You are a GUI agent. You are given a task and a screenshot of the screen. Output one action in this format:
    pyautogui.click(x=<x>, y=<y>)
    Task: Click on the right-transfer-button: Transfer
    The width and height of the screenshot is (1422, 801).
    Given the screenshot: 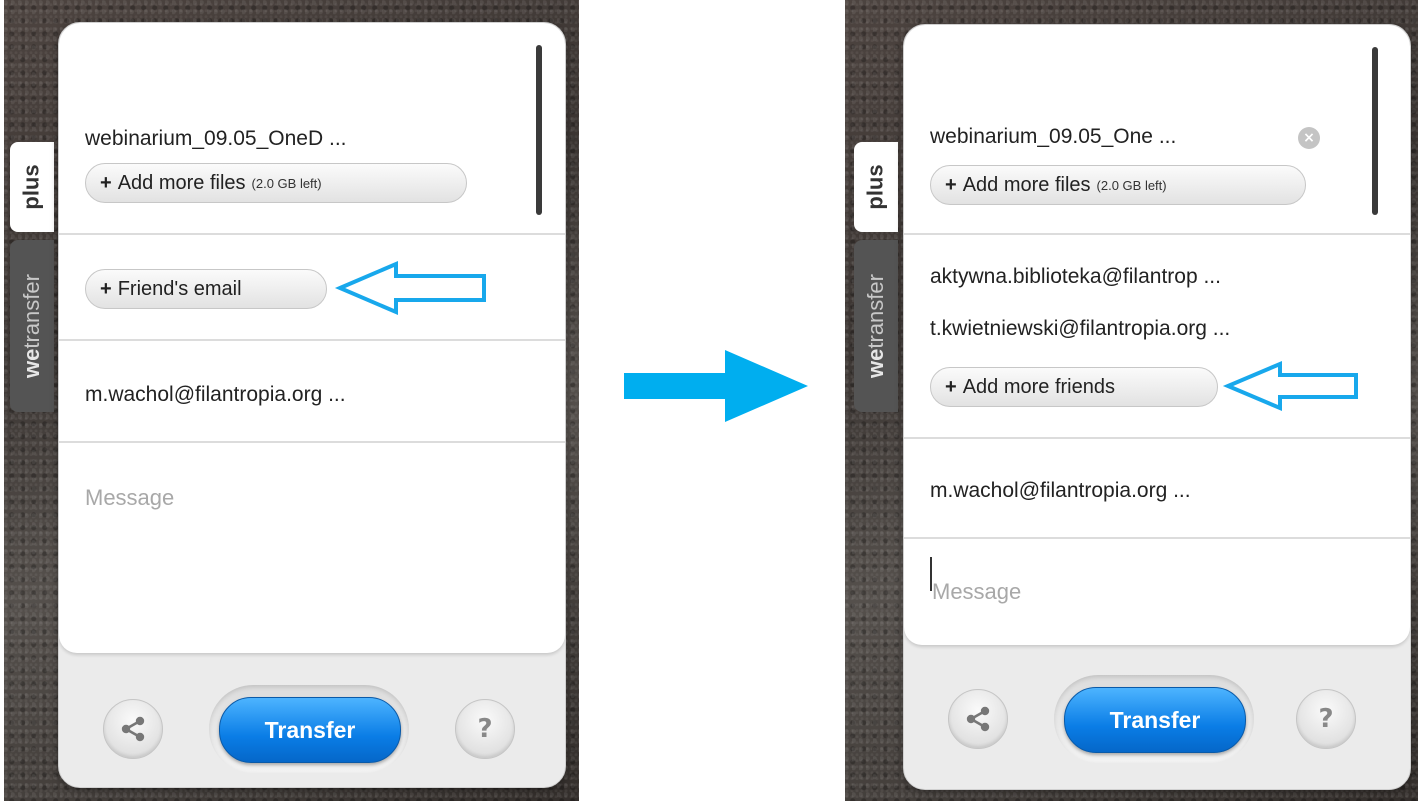 What is the action you would take?
    pyautogui.click(x=1155, y=720)
    